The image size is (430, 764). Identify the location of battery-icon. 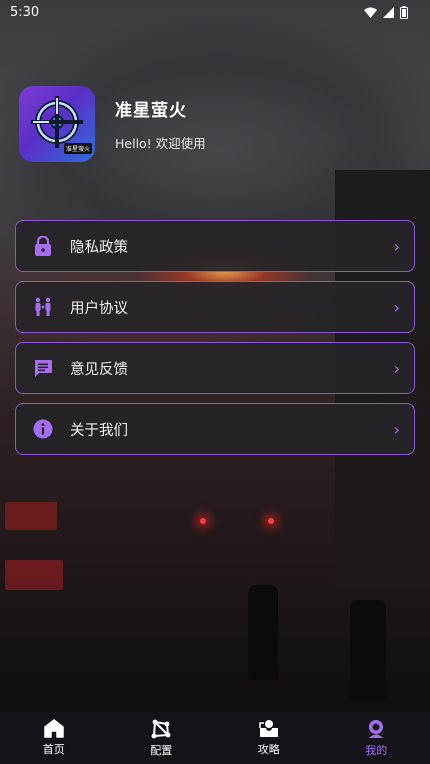
(404, 12).